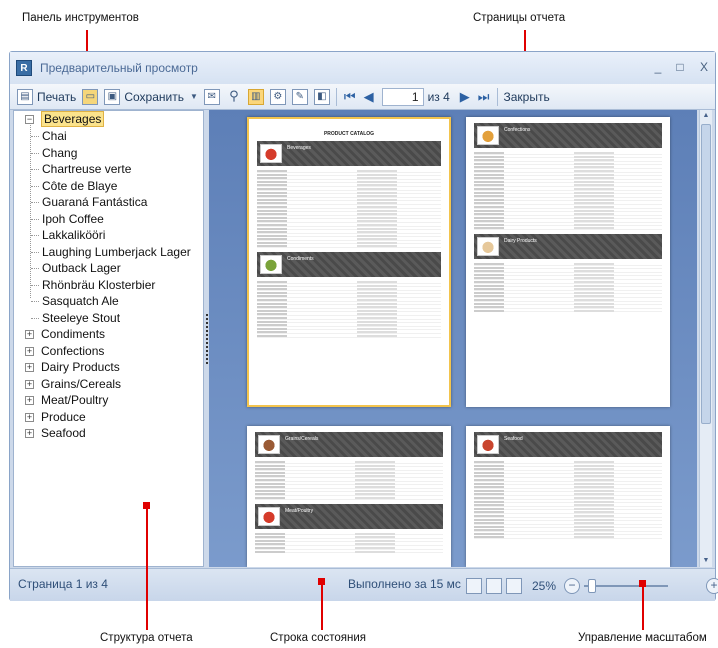 The height and width of the screenshot is (648, 718). Describe the element at coordinates (81, 268) in the screenshot. I see `tree-product-node: Outback Lager` at that location.